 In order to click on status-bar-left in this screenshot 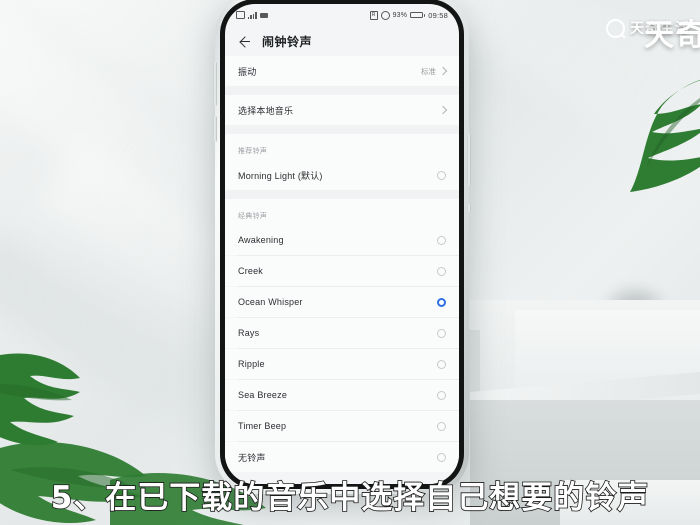, I will do `click(252, 15)`.